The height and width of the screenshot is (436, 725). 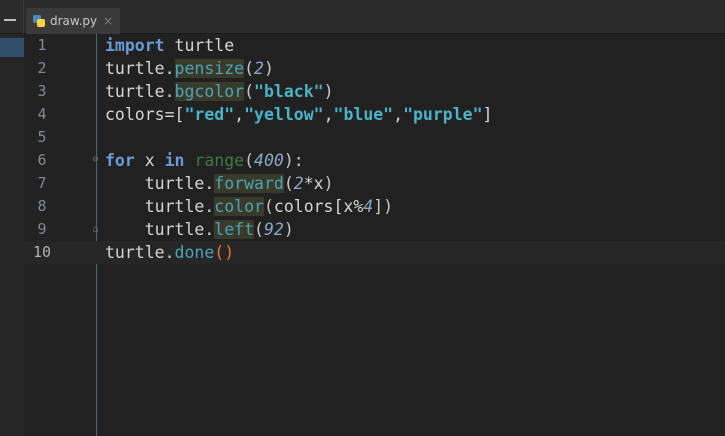 I want to click on method-name: forward, so click(x=249, y=183).